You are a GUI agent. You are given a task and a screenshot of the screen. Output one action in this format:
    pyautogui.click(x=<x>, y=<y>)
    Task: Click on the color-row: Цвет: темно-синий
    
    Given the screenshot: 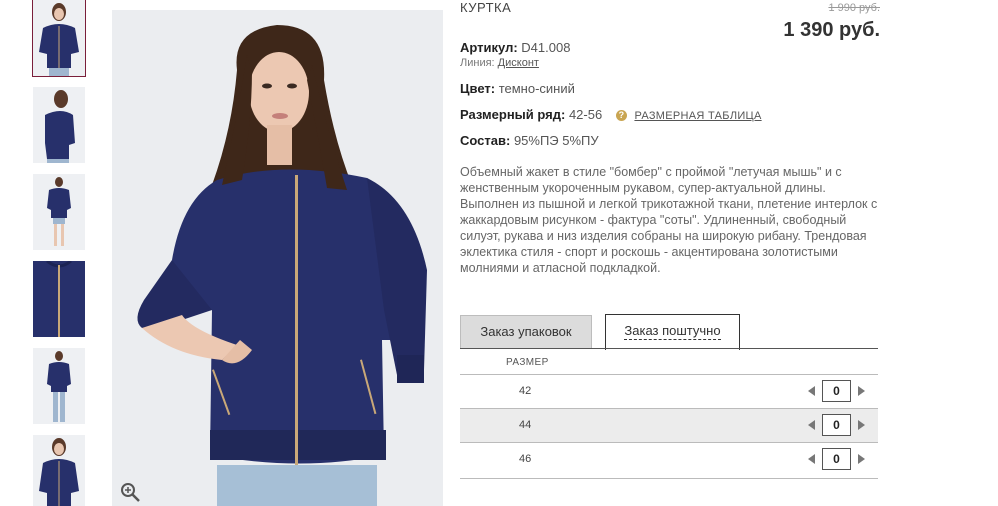 What is the action you would take?
    pyautogui.click(x=517, y=88)
    